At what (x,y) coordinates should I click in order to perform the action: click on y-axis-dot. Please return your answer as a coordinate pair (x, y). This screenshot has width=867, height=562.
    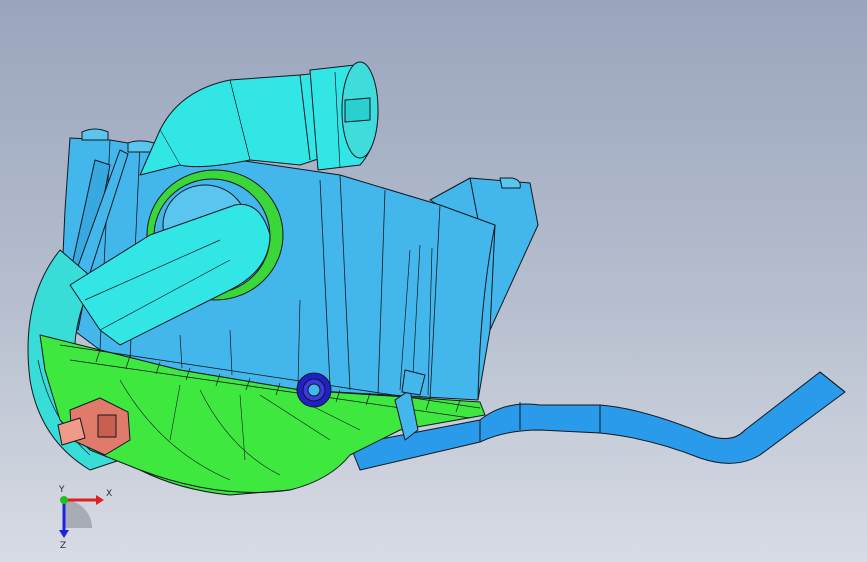
    Looking at the image, I should click on (64, 500).